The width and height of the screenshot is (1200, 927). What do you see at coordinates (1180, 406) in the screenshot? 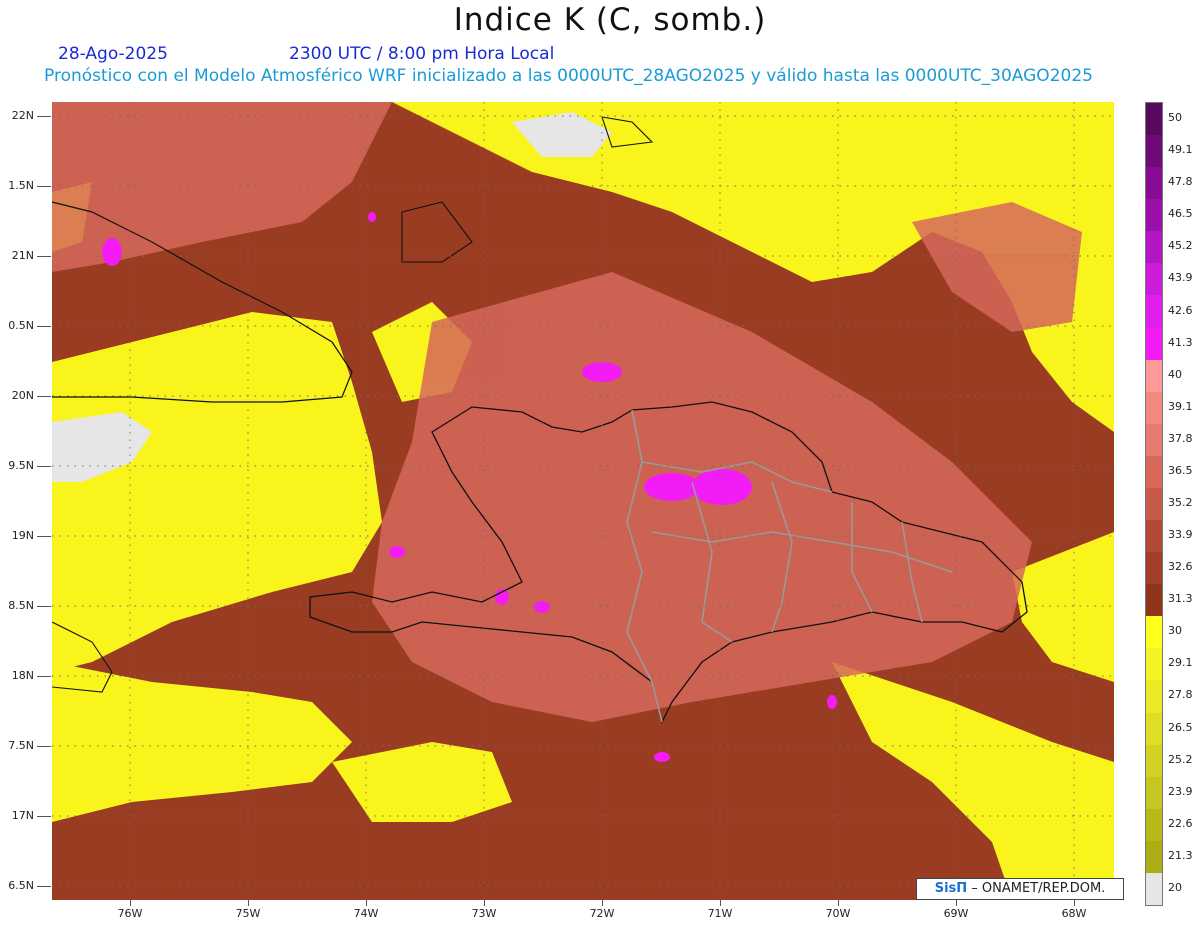
I see `colorbar-label: 39.1` at bounding box center [1180, 406].